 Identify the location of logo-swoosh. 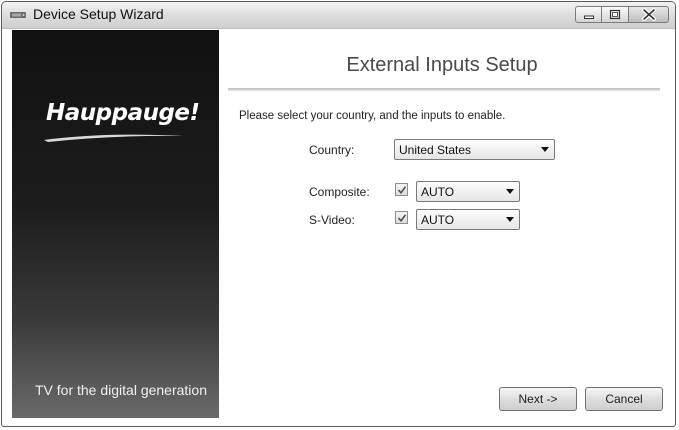
(114, 138).